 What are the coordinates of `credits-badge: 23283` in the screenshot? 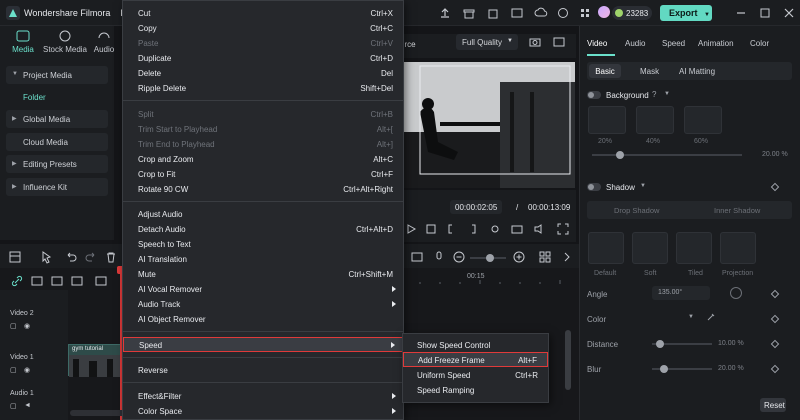 It's located at (632, 13).